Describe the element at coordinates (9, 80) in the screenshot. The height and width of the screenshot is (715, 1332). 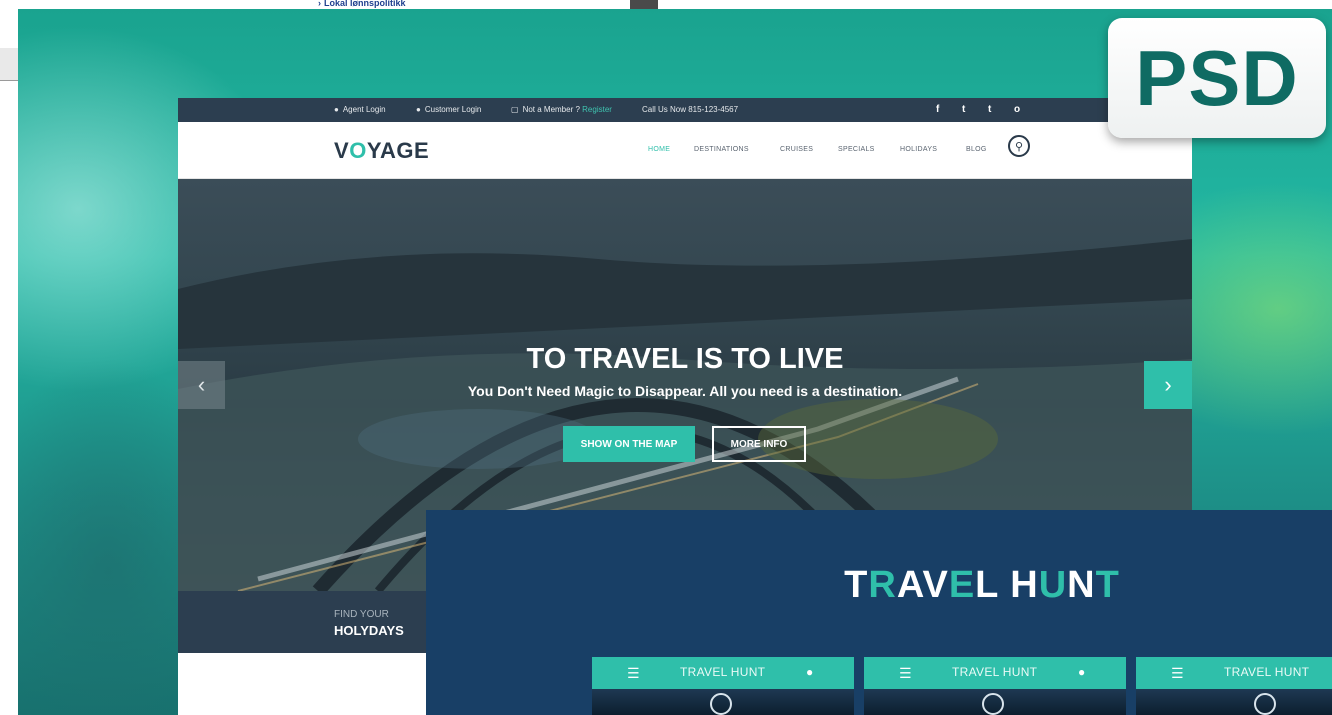
I see `left-divider` at that location.